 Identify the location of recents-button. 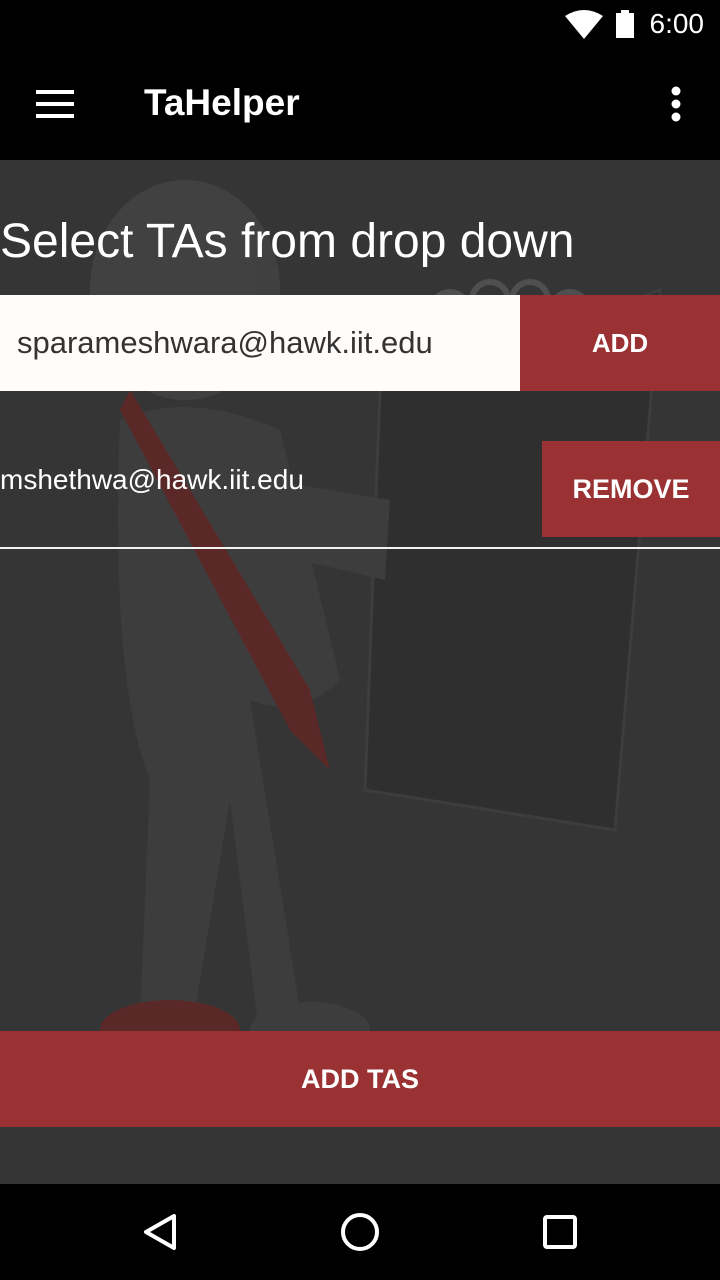
(560, 1232).